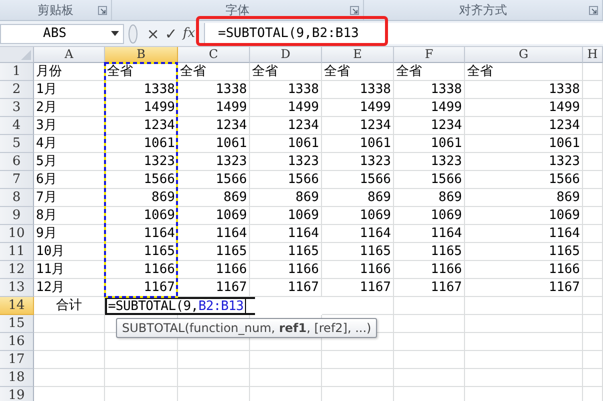 This screenshot has width=603, height=401. I want to click on formula-input-field: =SUBTOTAL(9,B2:B13, so click(403, 33).